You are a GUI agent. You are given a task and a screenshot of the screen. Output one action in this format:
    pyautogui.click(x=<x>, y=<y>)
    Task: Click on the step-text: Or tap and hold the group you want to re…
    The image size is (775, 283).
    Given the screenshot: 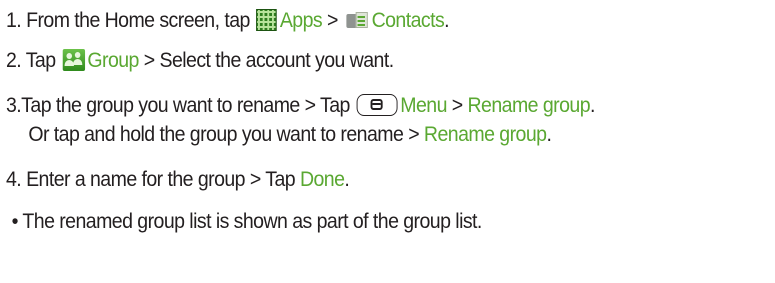 What is the action you would take?
    pyautogui.click(x=216, y=134)
    